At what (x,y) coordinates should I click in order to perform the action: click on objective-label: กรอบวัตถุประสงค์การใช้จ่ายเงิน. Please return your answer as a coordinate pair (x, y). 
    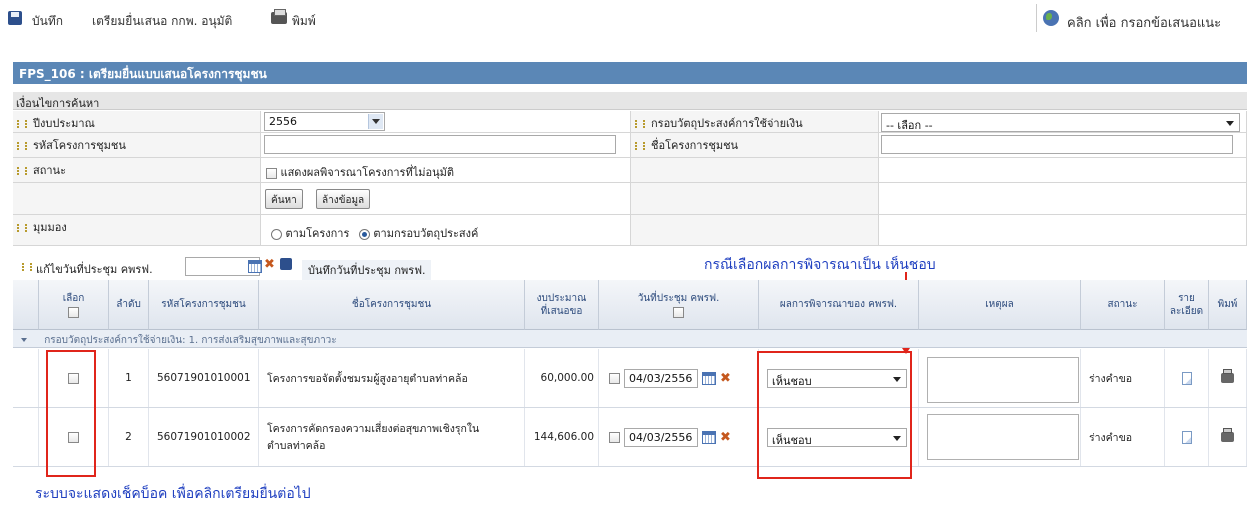
    Looking at the image, I should click on (727, 123).